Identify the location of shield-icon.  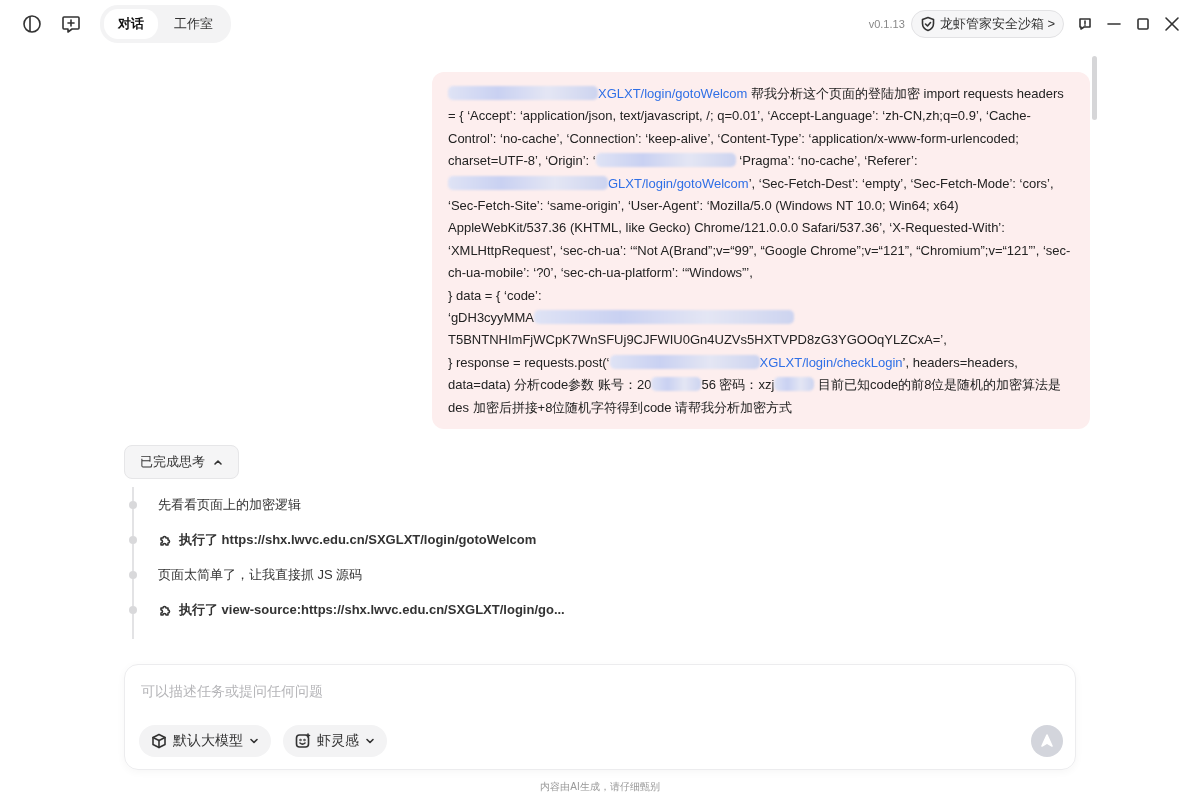
(927, 24).